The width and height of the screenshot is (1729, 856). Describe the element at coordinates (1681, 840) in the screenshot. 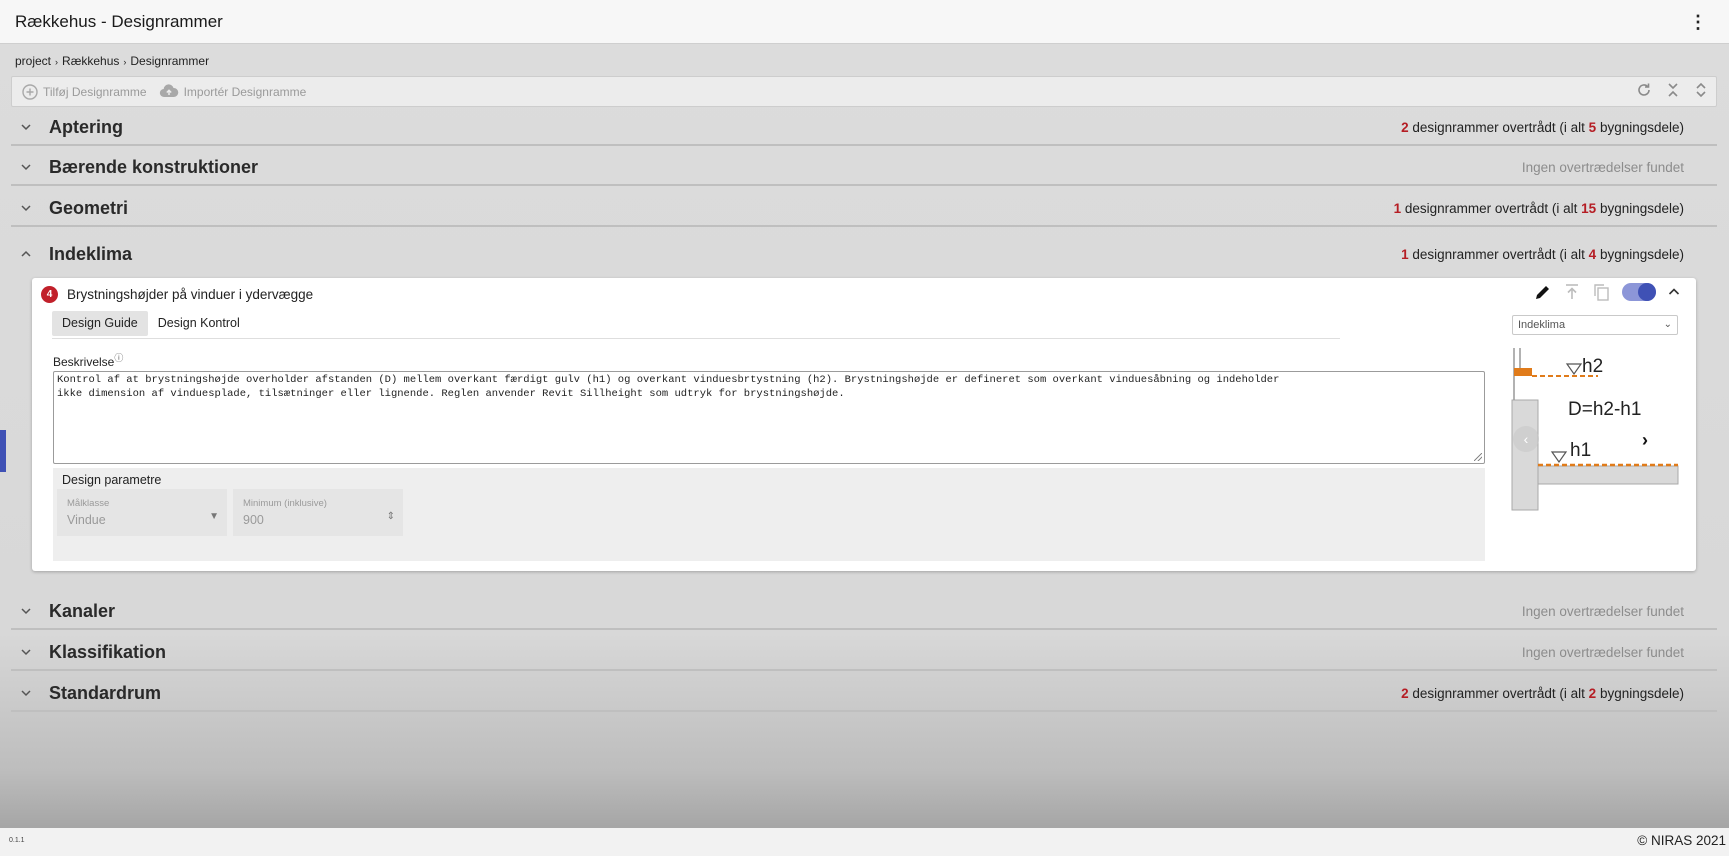

I see `copyright-label: © NIRAS 2021` at that location.